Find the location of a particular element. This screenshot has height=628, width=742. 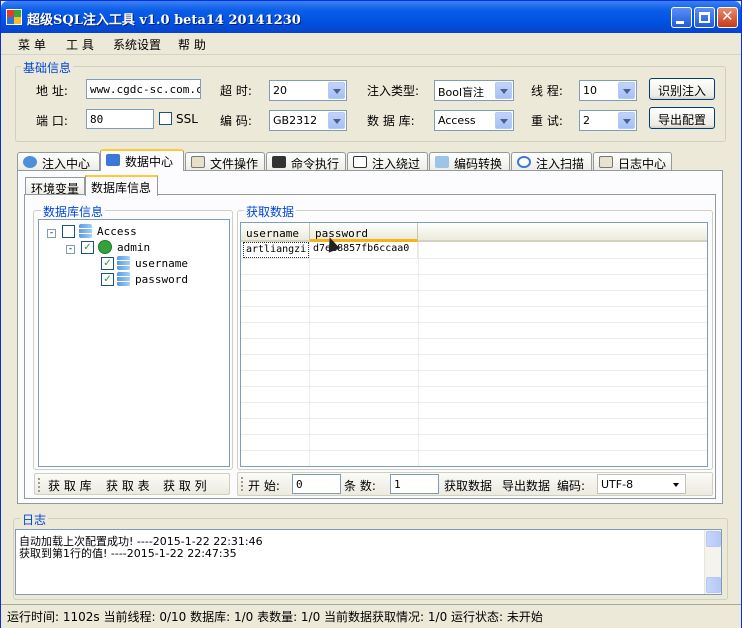

minimize-icon is located at coordinates (680, 22).